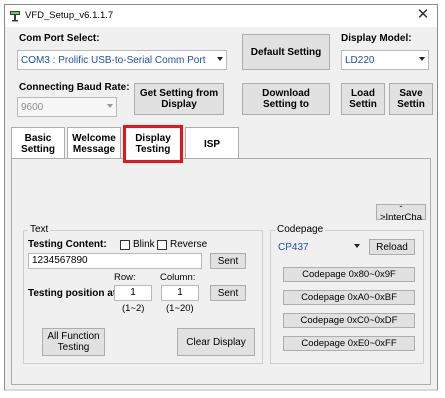  What do you see at coordinates (349, 297) in the screenshot?
I see `codepage-a0-bf-button: Codepage 0xA0~0xBF` at bounding box center [349, 297].